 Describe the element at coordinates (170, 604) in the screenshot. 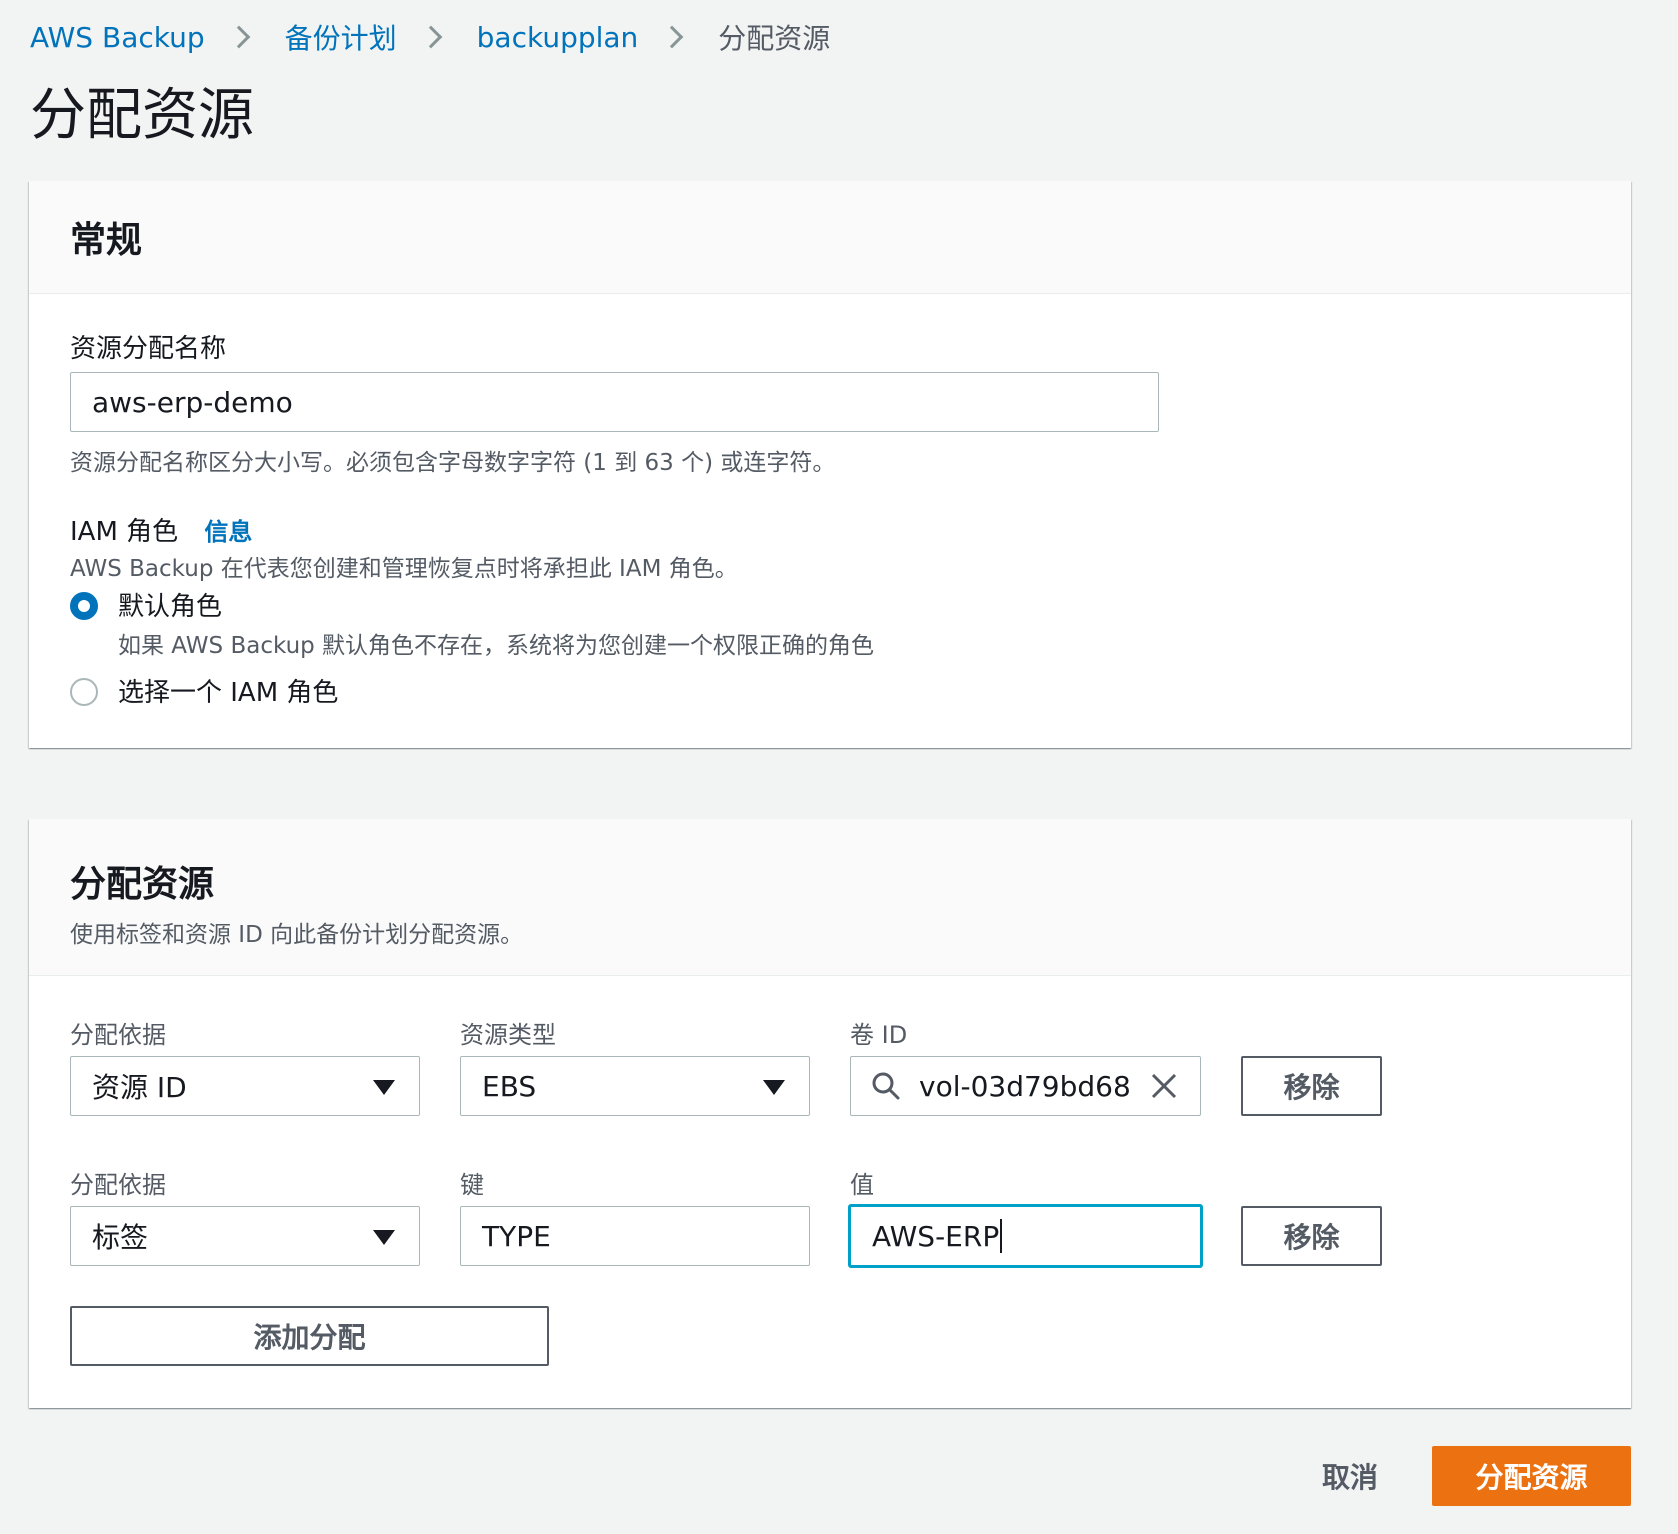

I see `default-role-label: 默认角色` at that location.